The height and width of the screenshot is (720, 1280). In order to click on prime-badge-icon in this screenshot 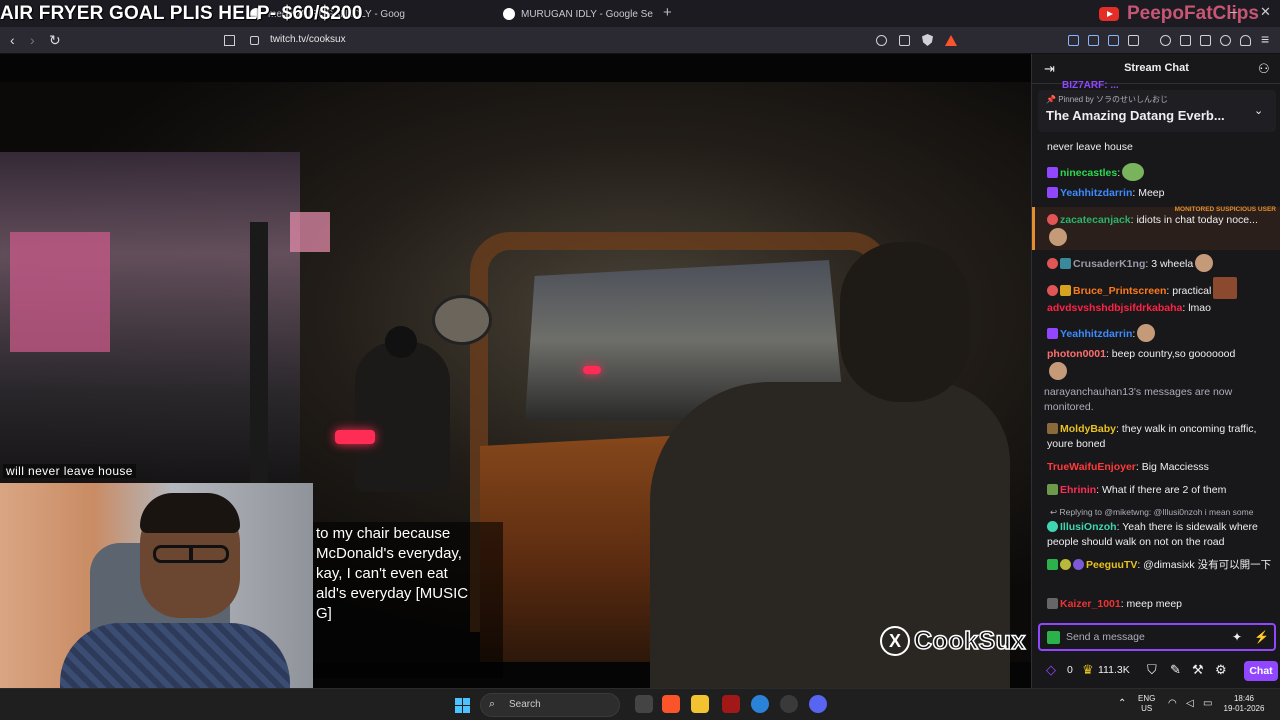, I will do `click(1052, 192)`.